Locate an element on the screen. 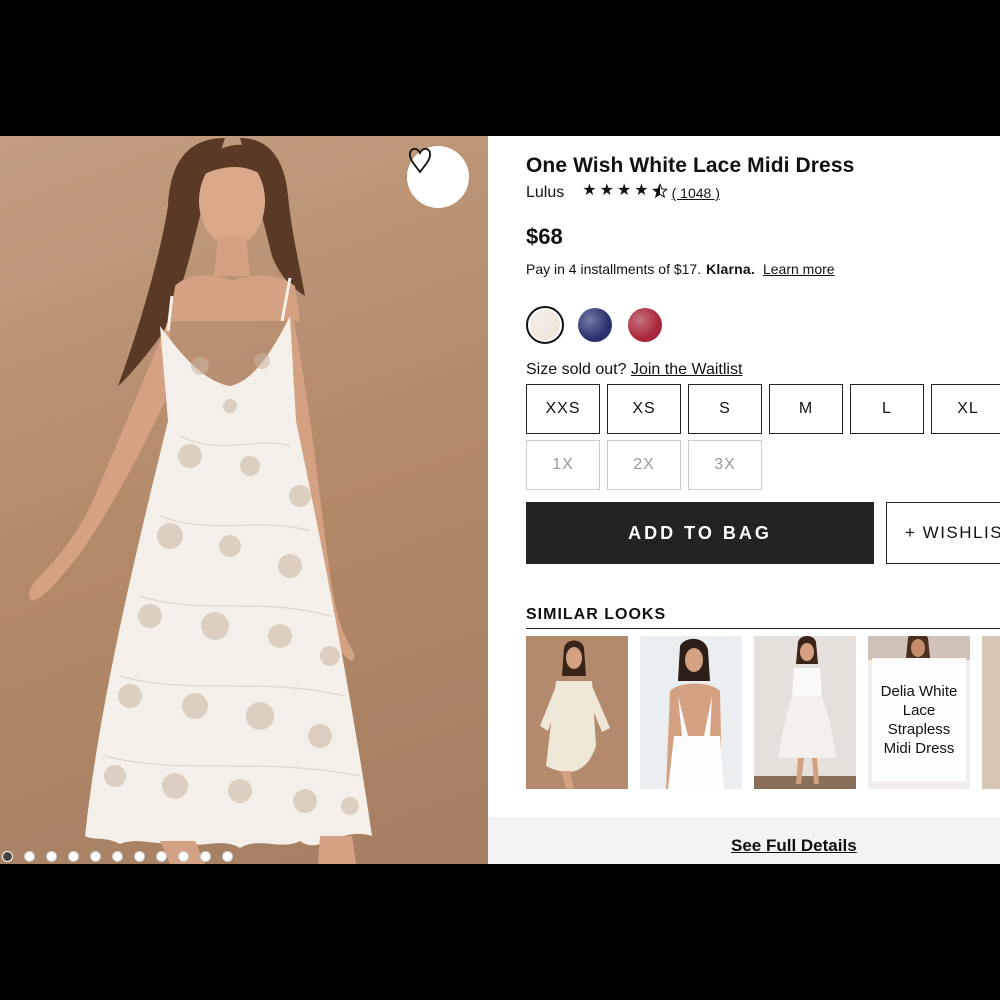 This screenshot has width=1000, height=1000. review-count: ( 1048 ) is located at coordinates (695, 193).